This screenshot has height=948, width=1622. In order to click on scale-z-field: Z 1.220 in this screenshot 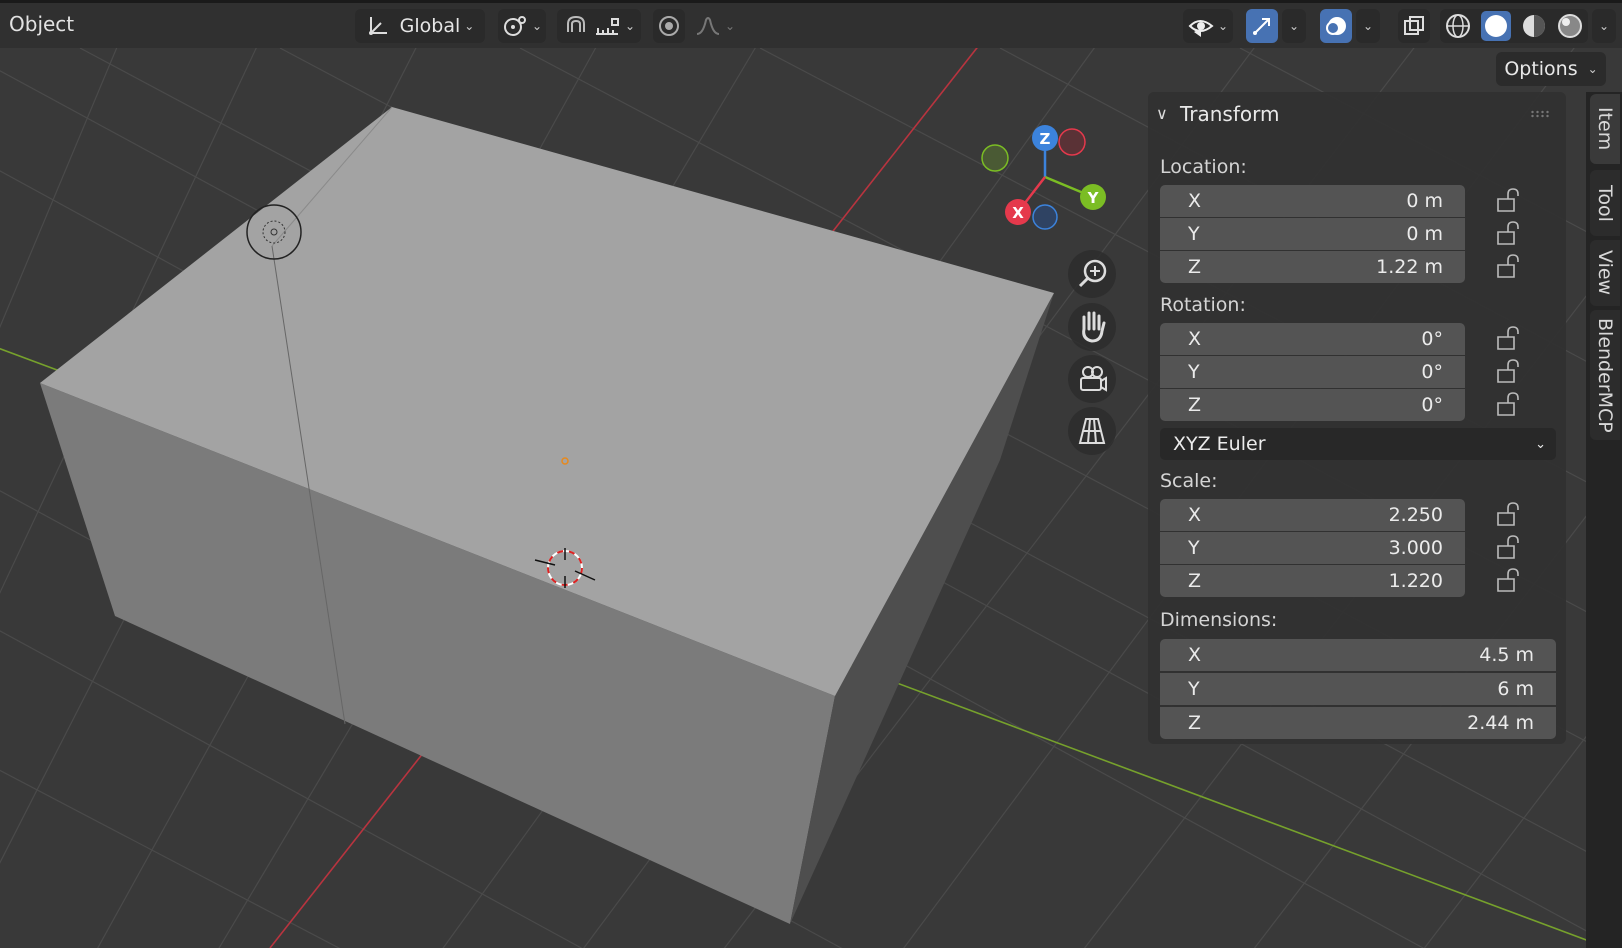, I will do `click(1312, 581)`.